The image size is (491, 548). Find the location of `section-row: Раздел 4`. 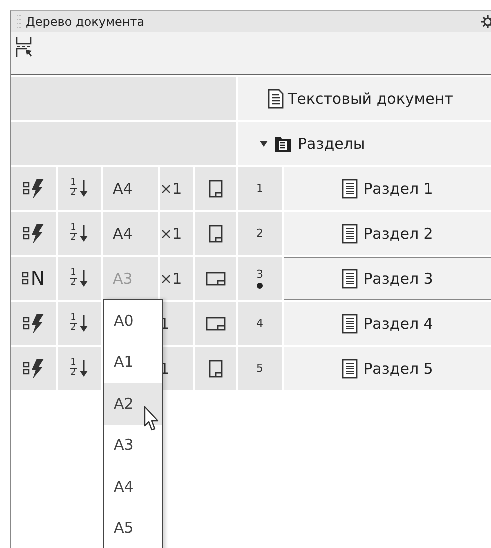

section-row: Раздел 4 is located at coordinates (387, 323).